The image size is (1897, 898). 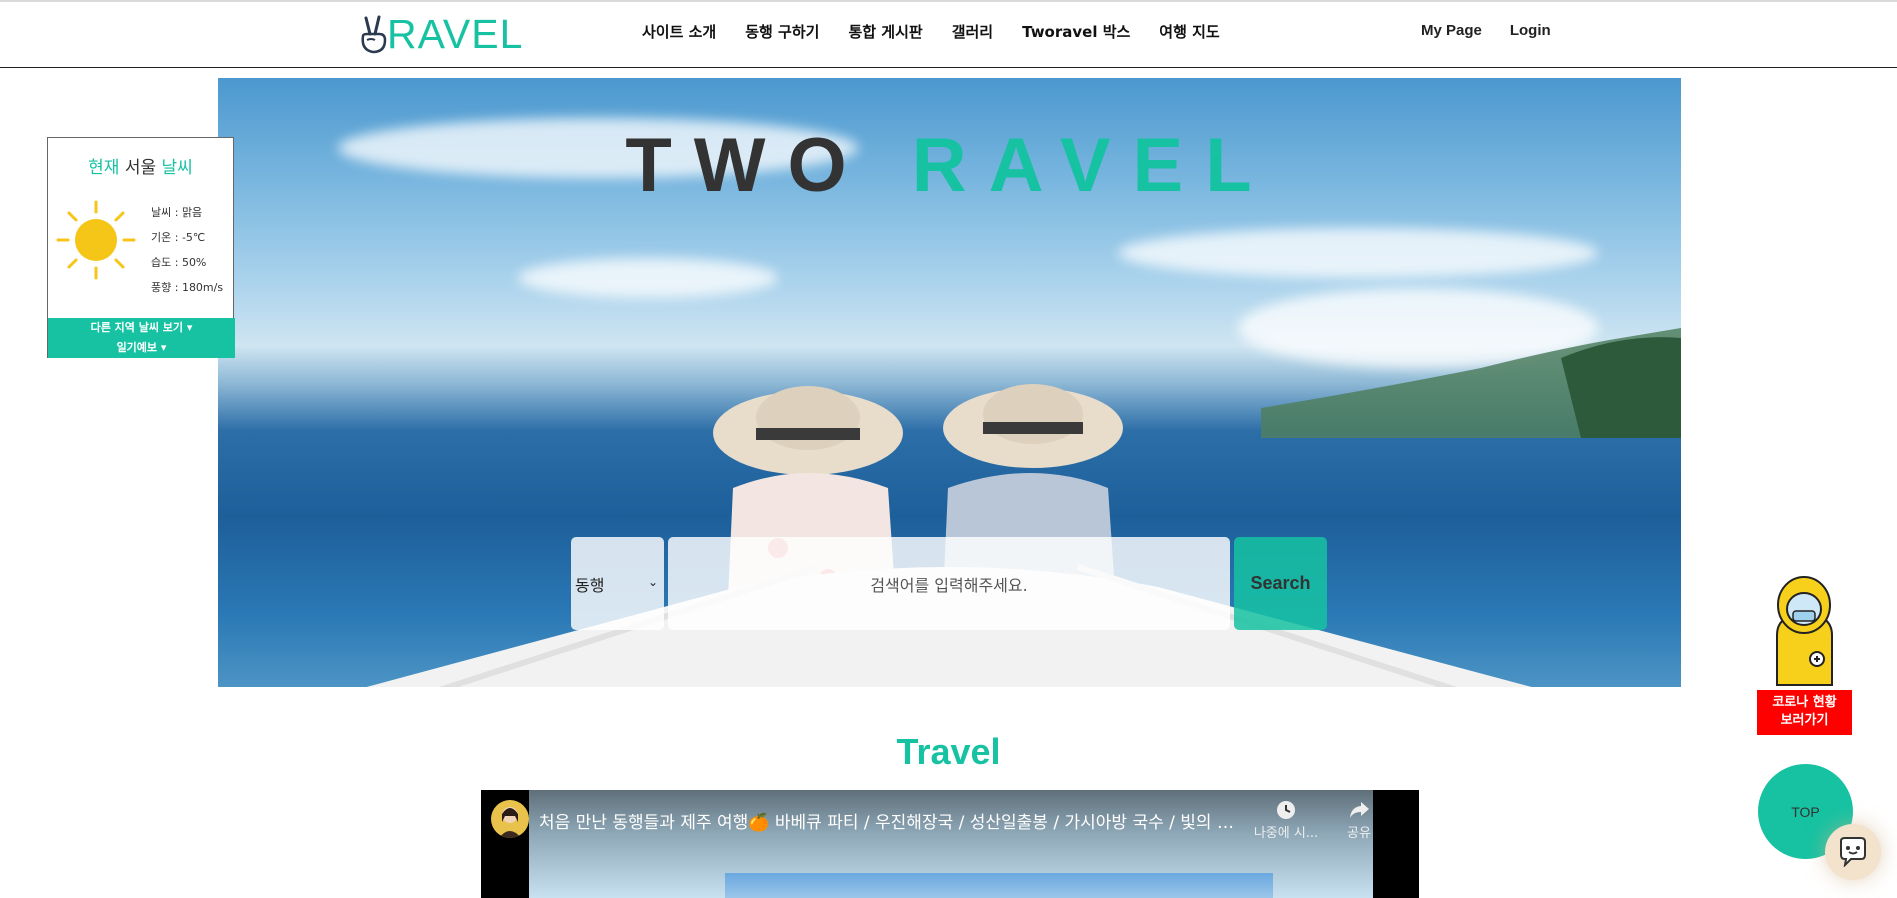 I want to click on chat-button, so click(x=1853, y=852).